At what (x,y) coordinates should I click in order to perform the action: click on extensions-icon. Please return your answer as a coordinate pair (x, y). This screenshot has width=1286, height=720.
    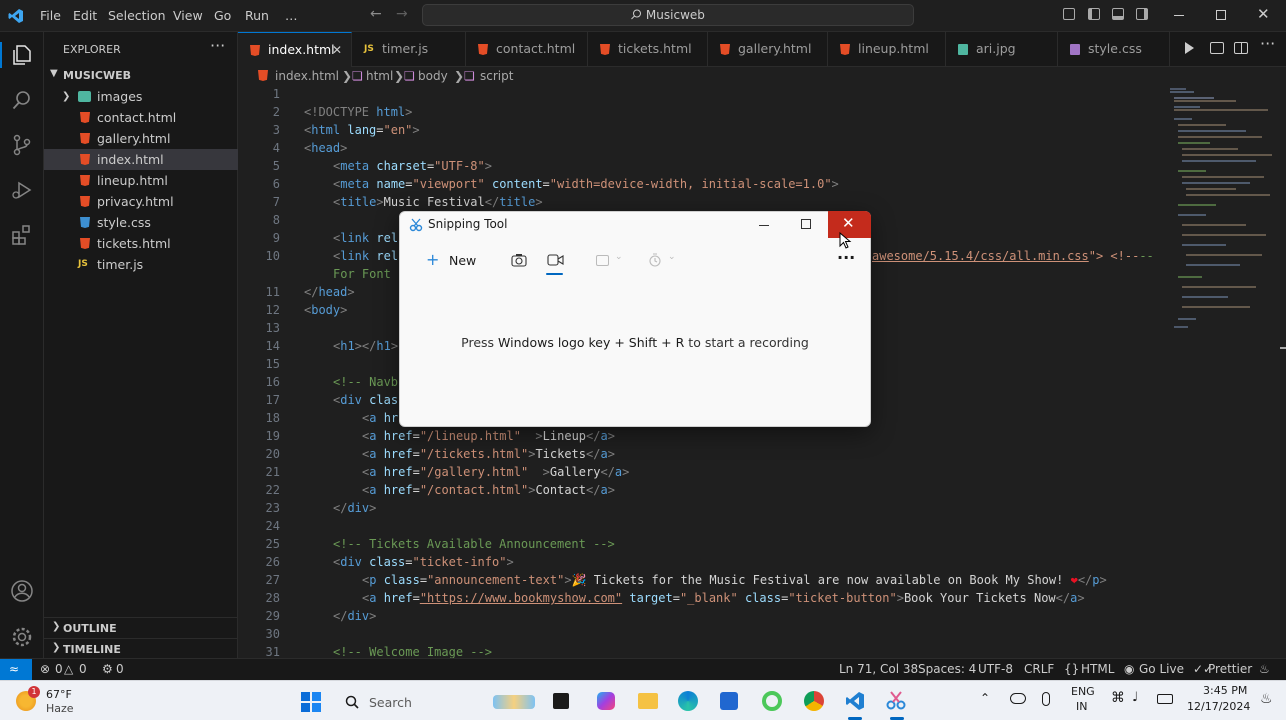
    Looking at the image, I should click on (22, 235).